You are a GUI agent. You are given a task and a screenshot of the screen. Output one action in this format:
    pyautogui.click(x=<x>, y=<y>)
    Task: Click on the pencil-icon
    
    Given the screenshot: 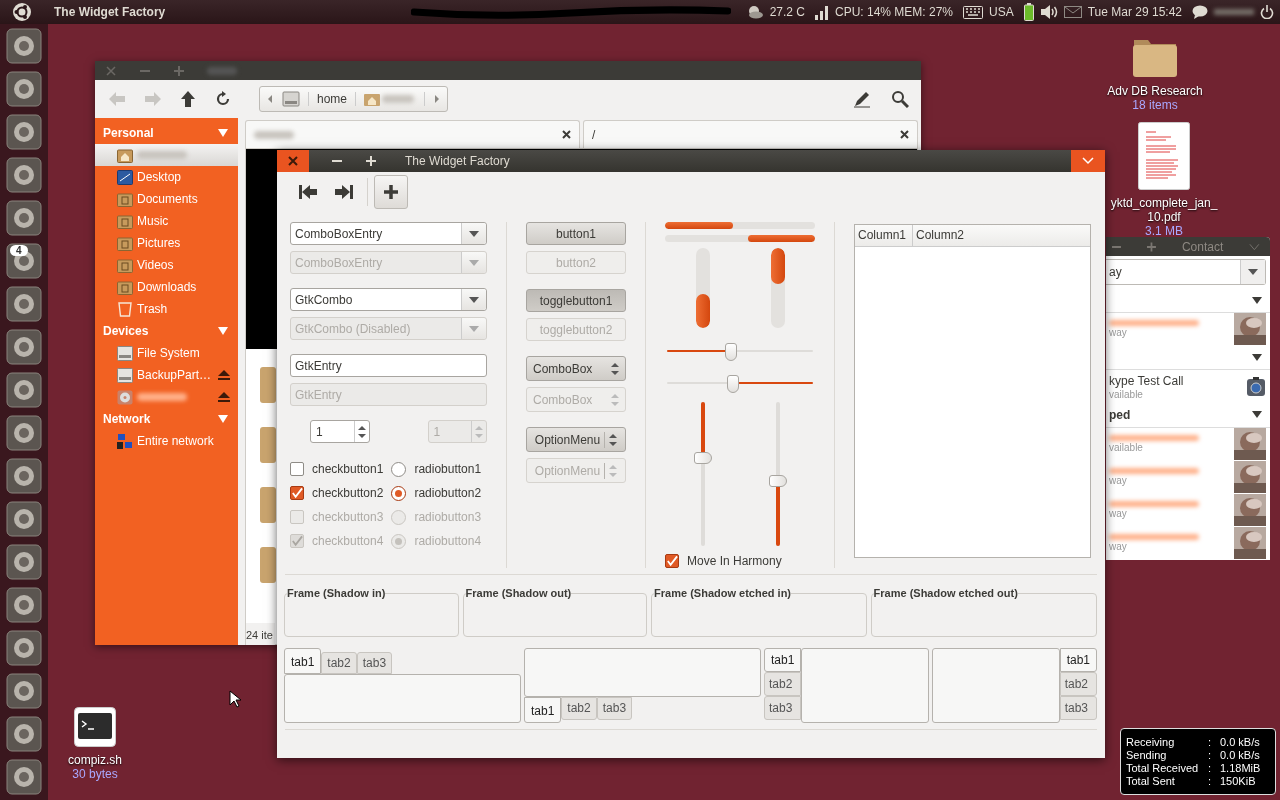 What is the action you would take?
    pyautogui.click(x=862, y=99)
    